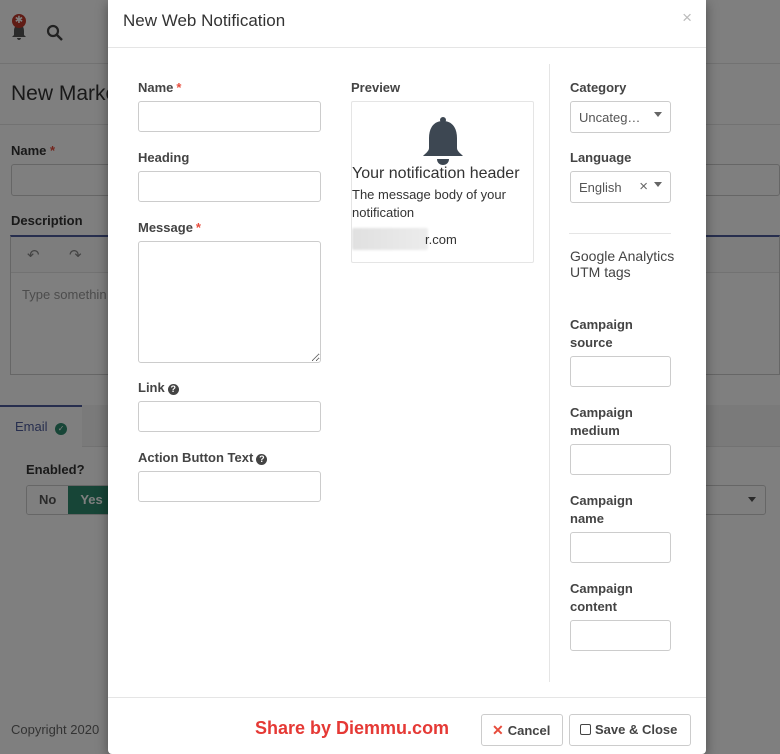 The image size is (780, 754). I want to click on preview-label: Preview, so click(376, 87).